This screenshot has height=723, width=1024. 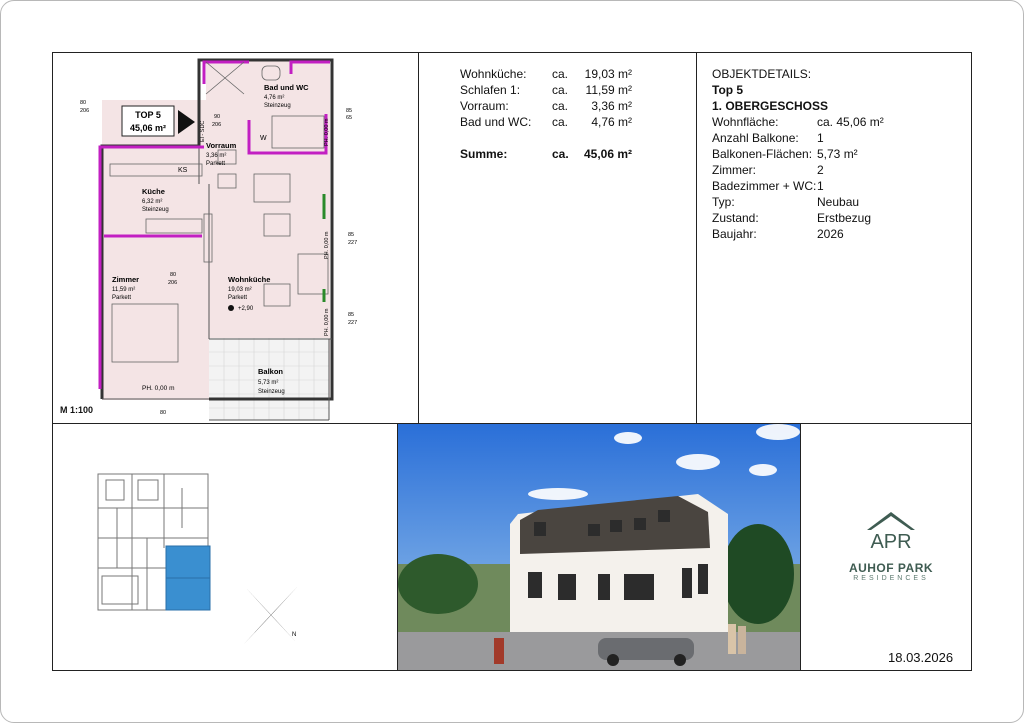 I want to click on window-dim: 65, so click(x=349, y=118).